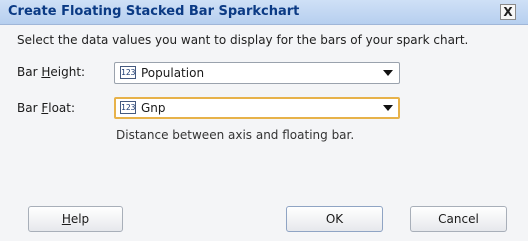 Image resolution: width=528 pixels, height=241 pixels. I want to click on bar-float-label-suffix: loat:, so click(62, 108).